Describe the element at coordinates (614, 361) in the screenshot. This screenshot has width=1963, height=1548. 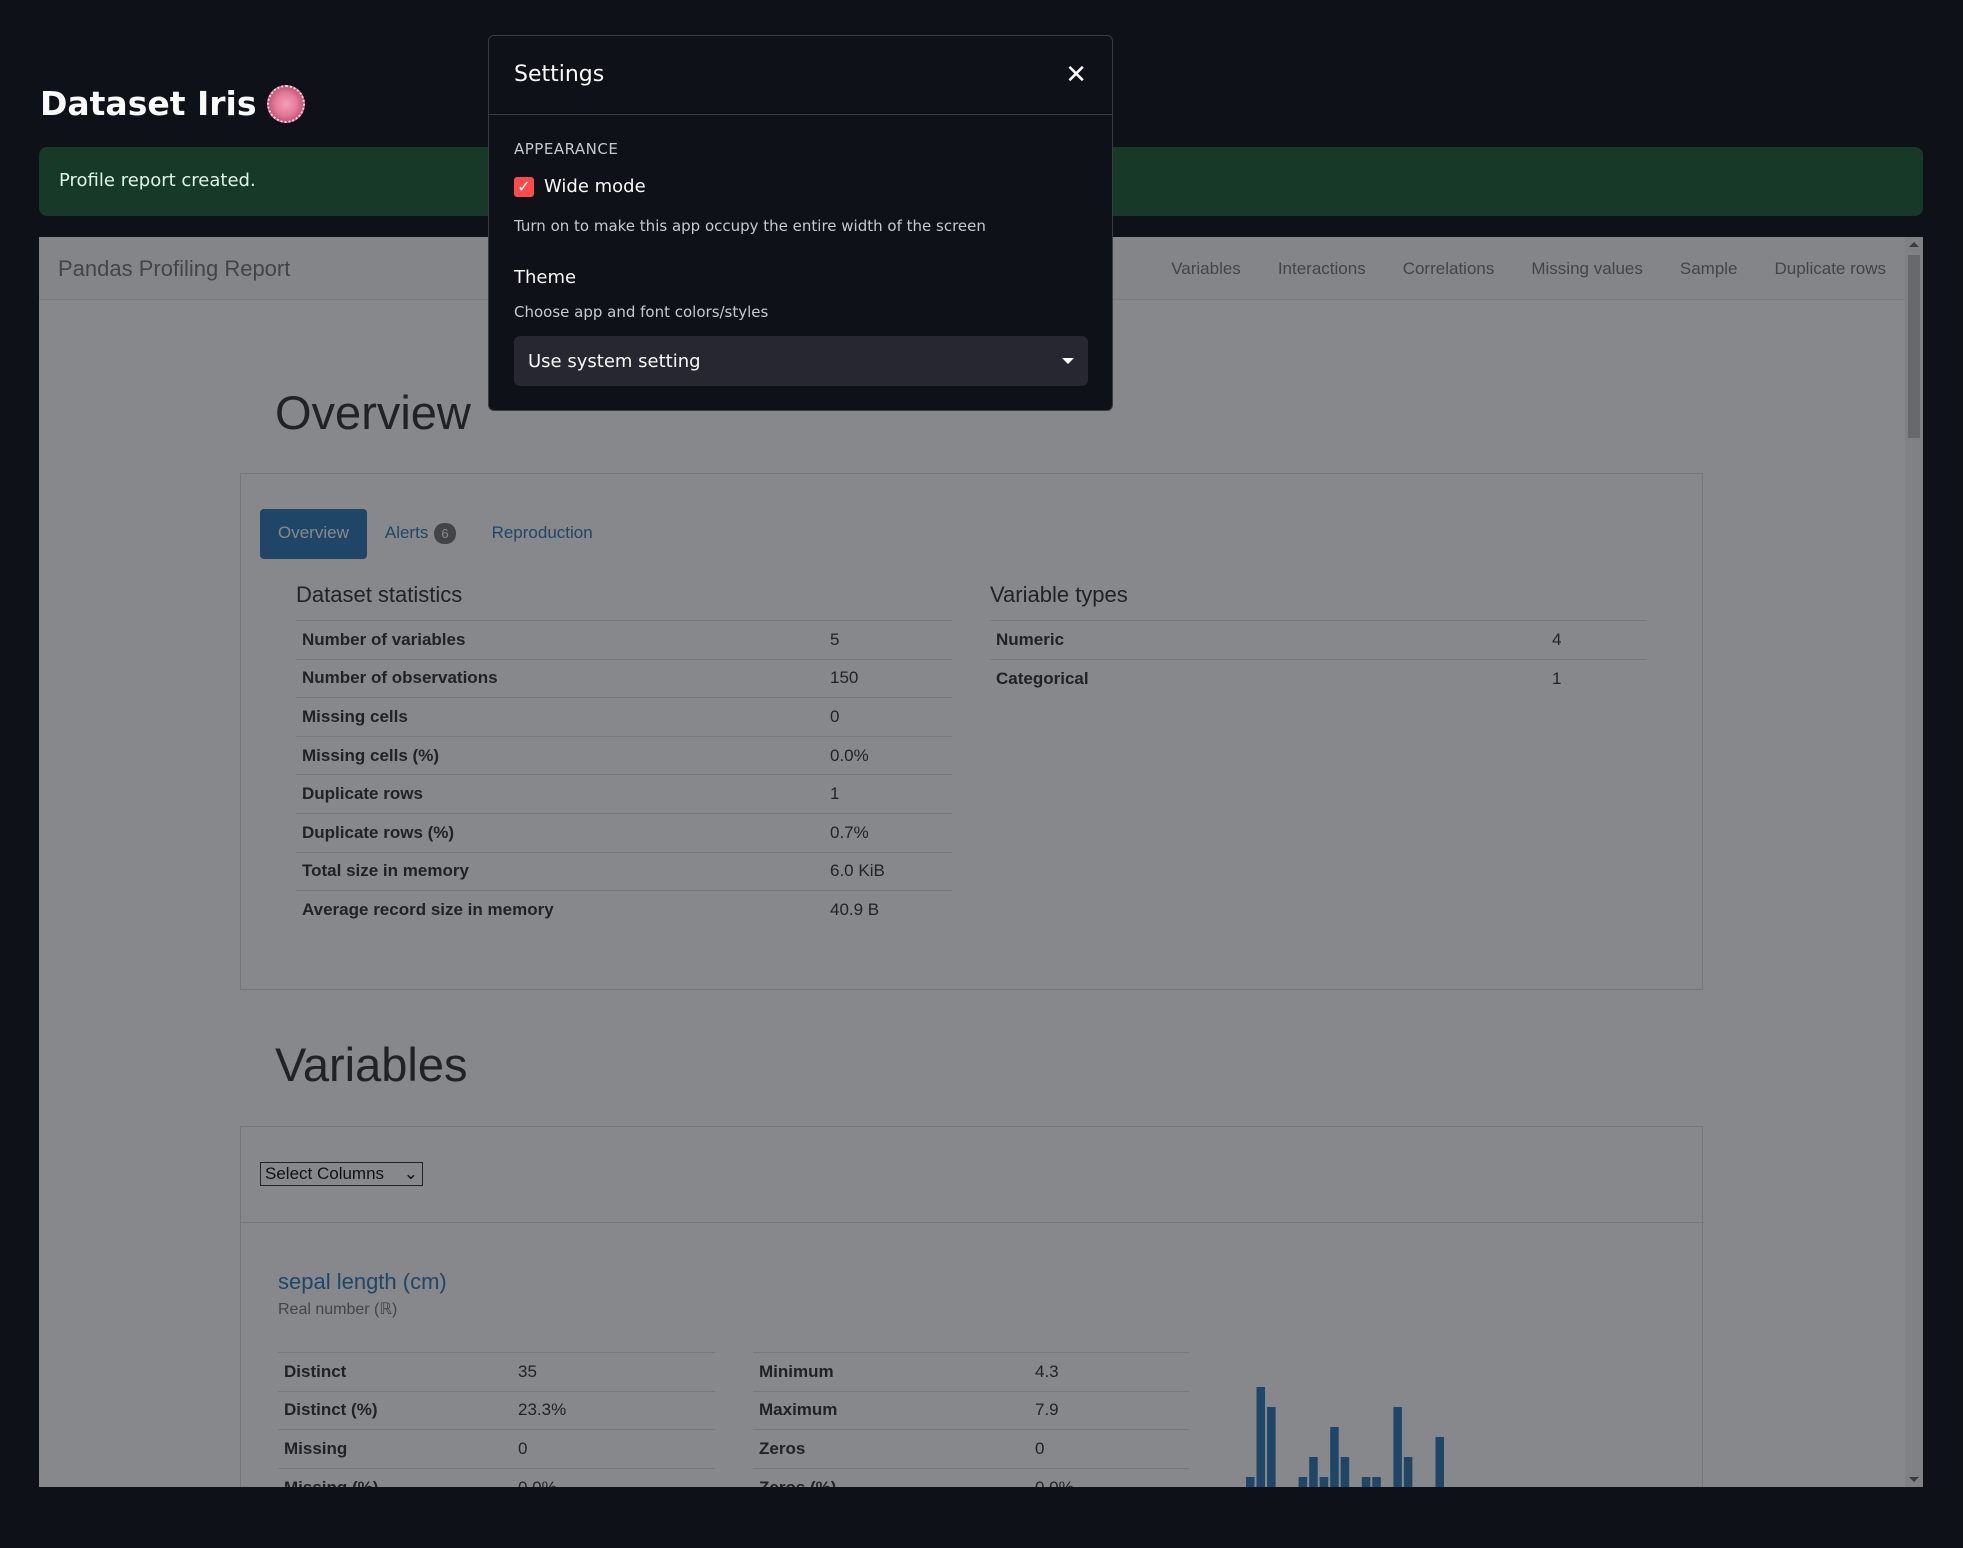
I see `theme-select-value: Use system setting` at that location.